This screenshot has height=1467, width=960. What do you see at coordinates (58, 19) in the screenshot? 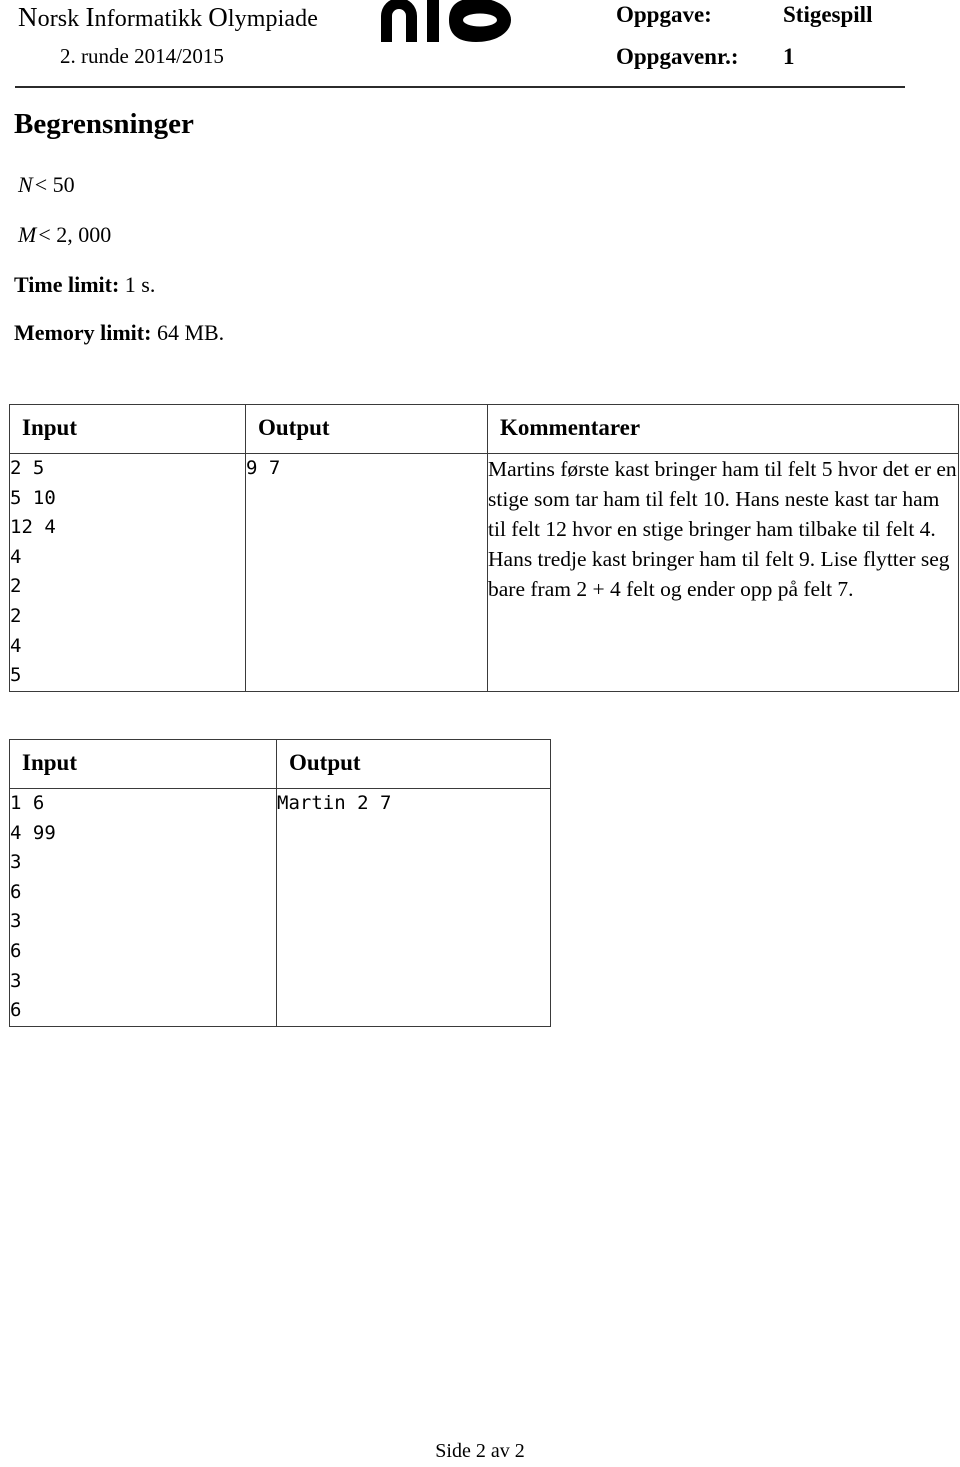
I see `org-rest-norsk: orsk` at bounding box center [58, 19].